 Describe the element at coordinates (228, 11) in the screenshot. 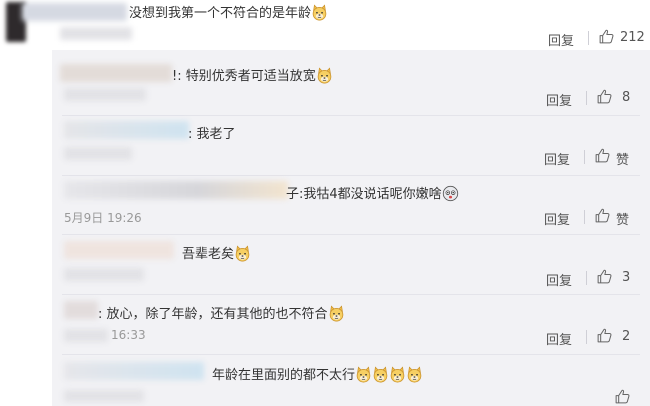

I see `comment-text: 没想到我第一个不符合的是年龄` at that location.